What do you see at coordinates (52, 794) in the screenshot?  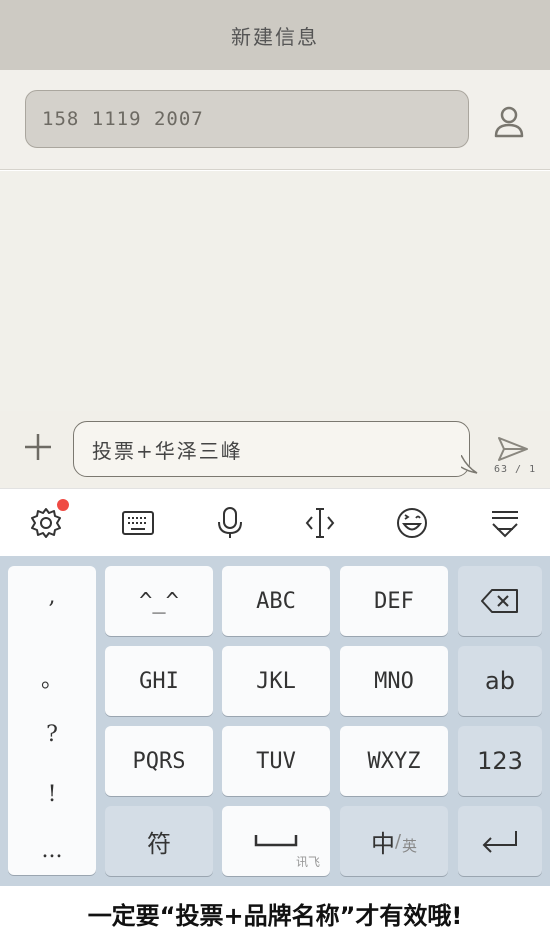 I see `punct-exclaim: !` at bounding box center [52, 794].